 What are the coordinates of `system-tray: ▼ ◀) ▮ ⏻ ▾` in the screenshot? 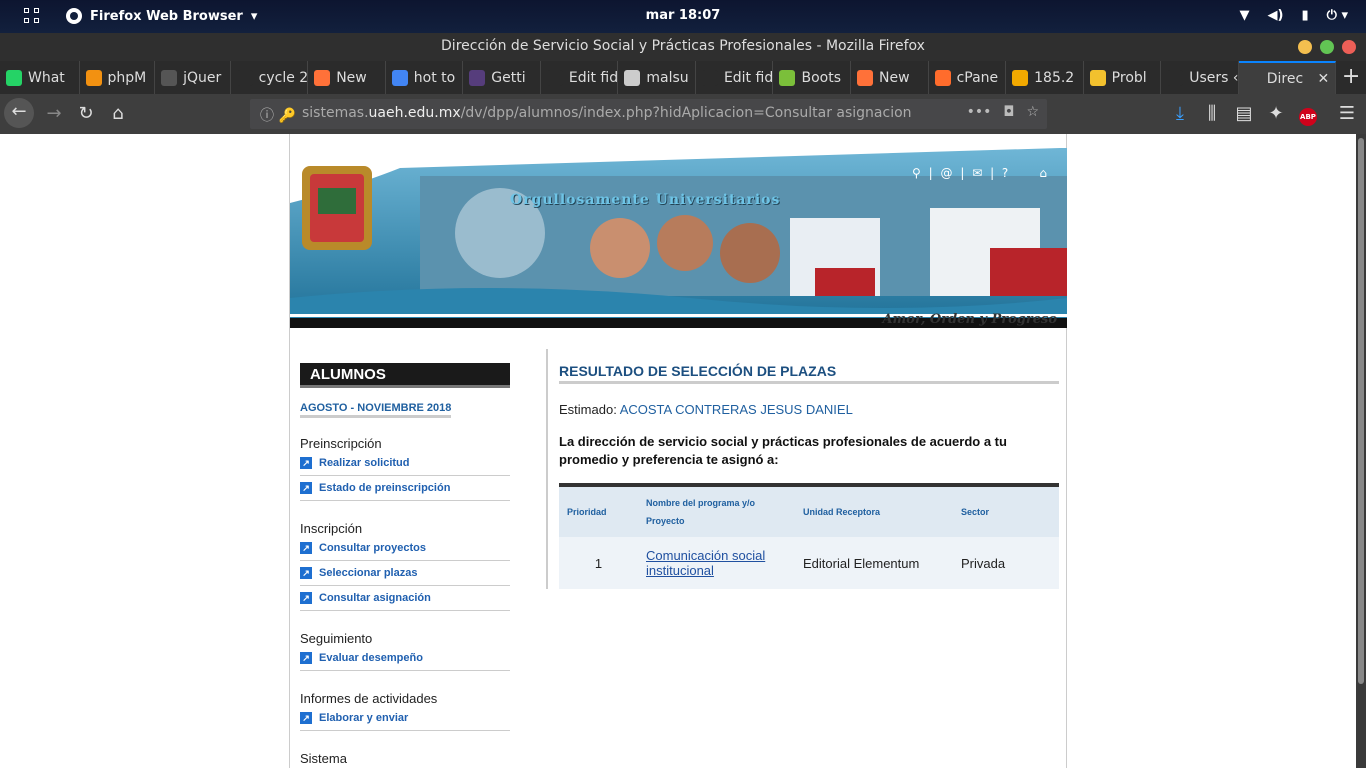 It's located at (1294, 15).